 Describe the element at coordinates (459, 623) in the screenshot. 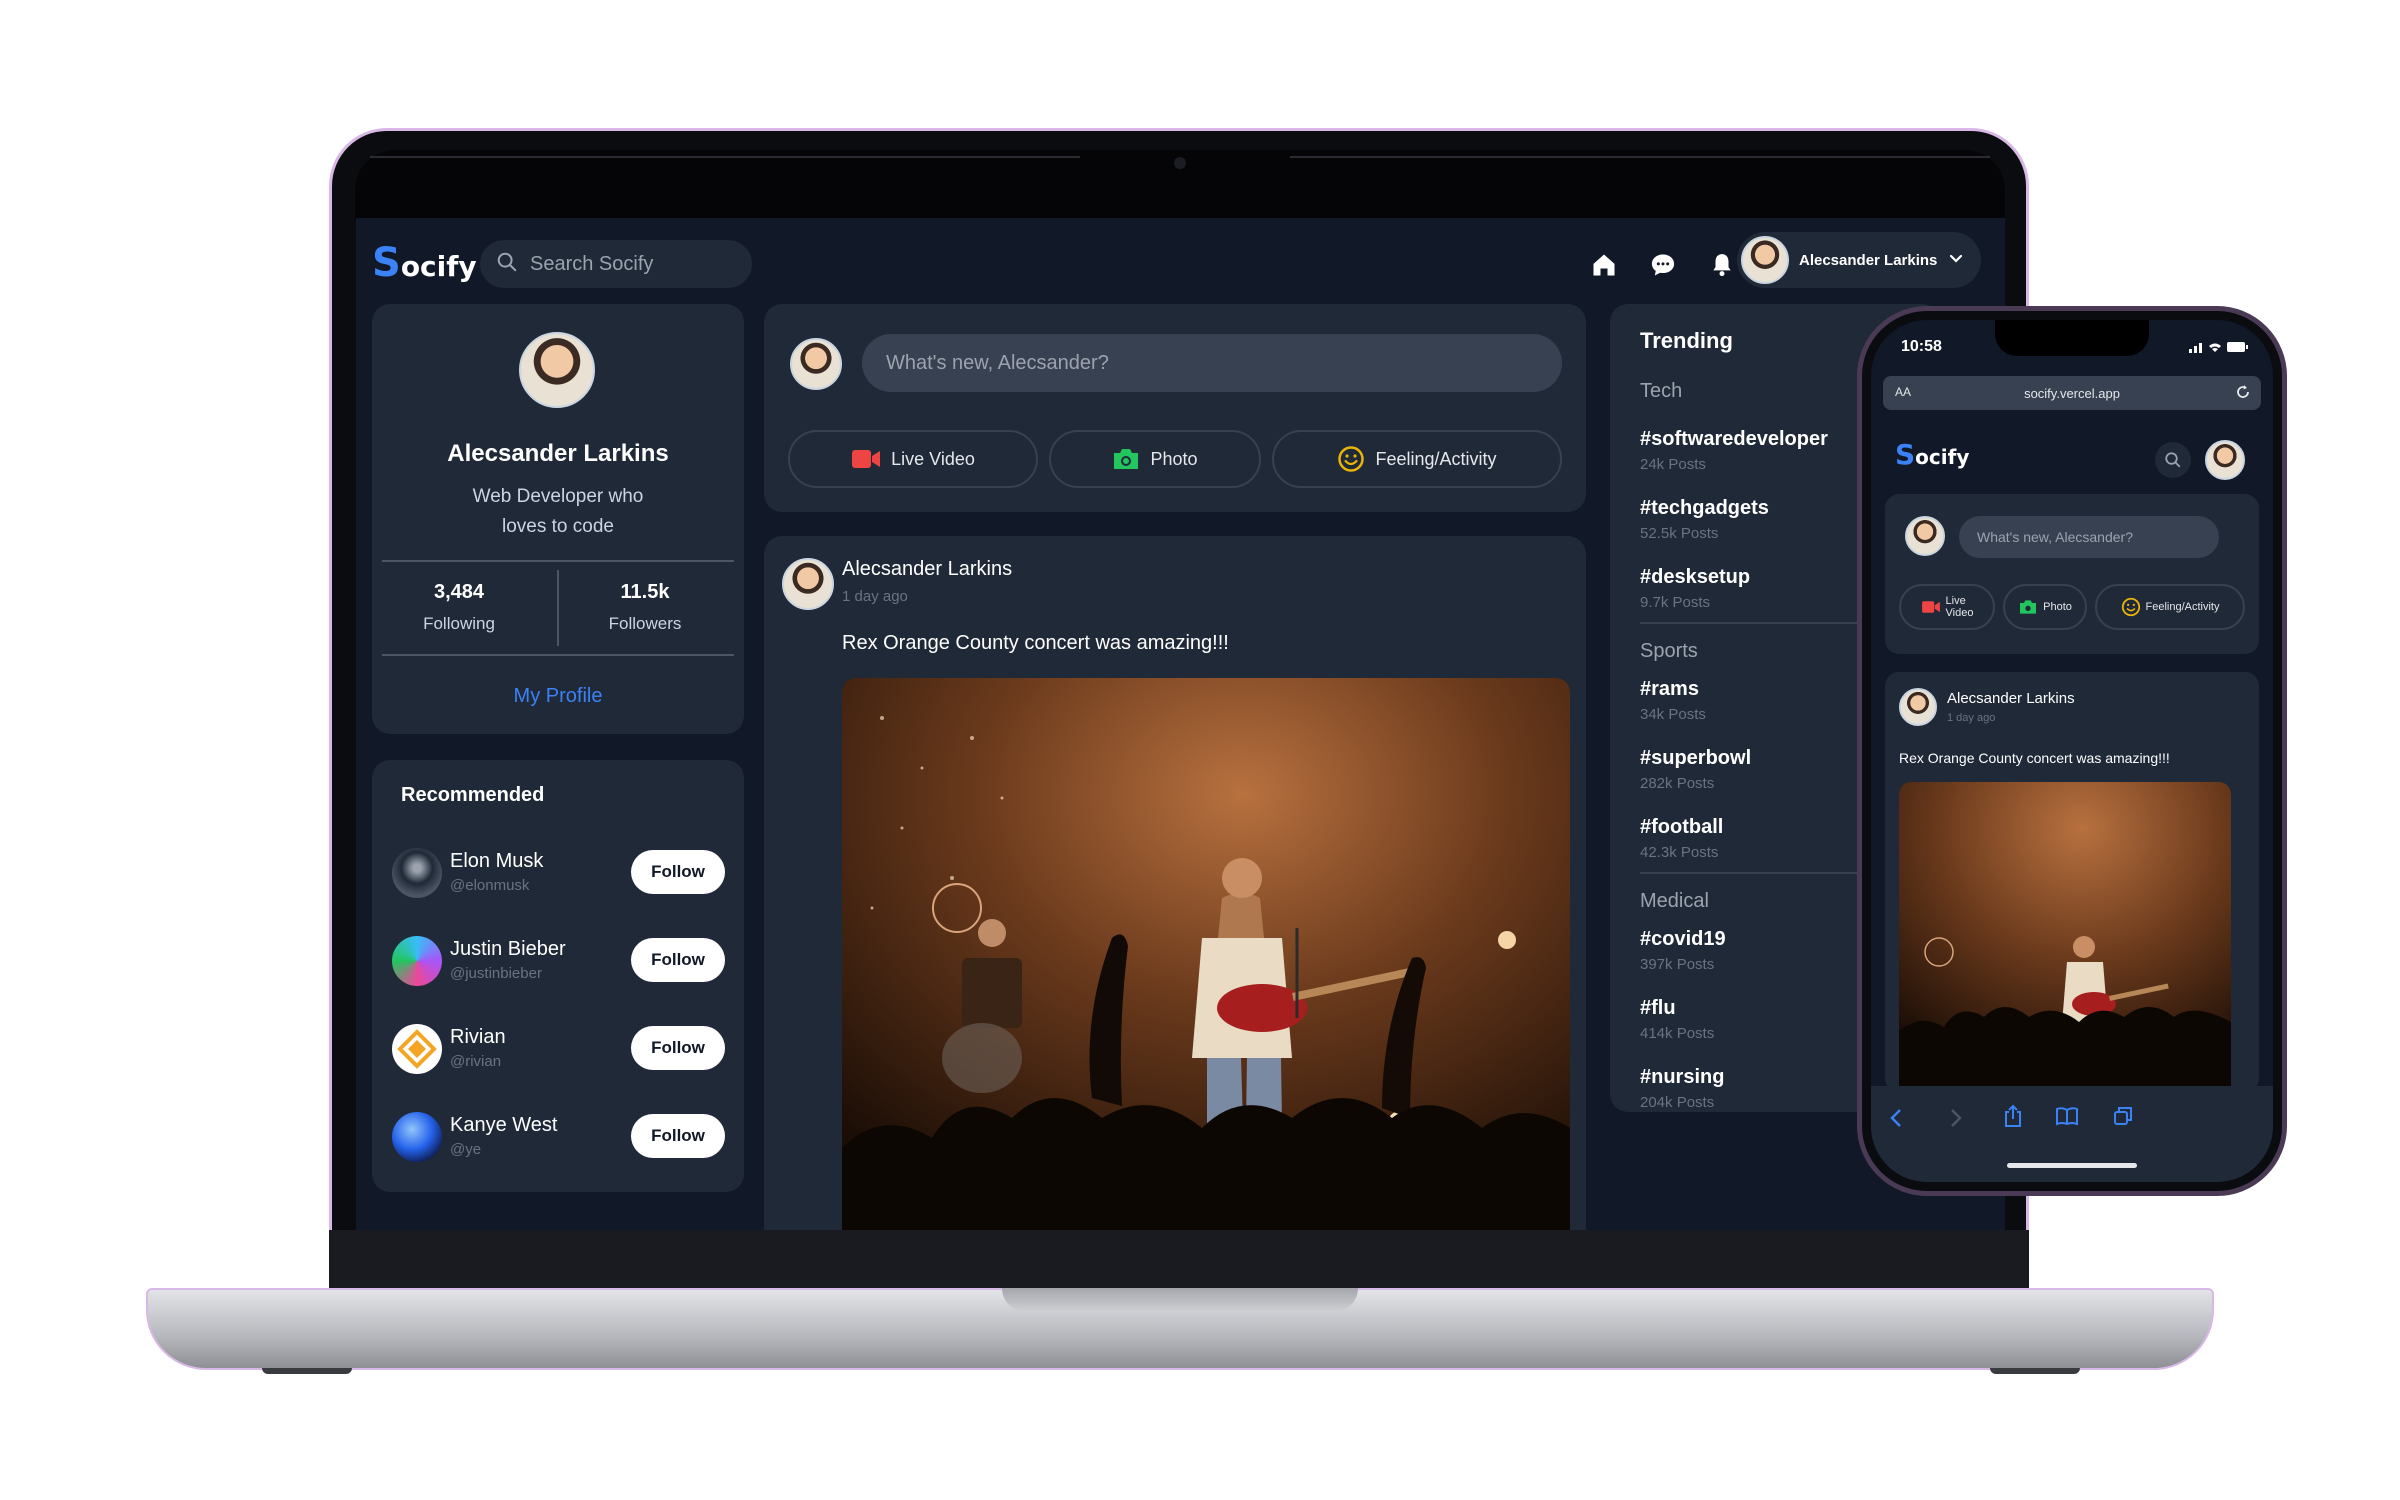

I see `following-label: Following` at that location.